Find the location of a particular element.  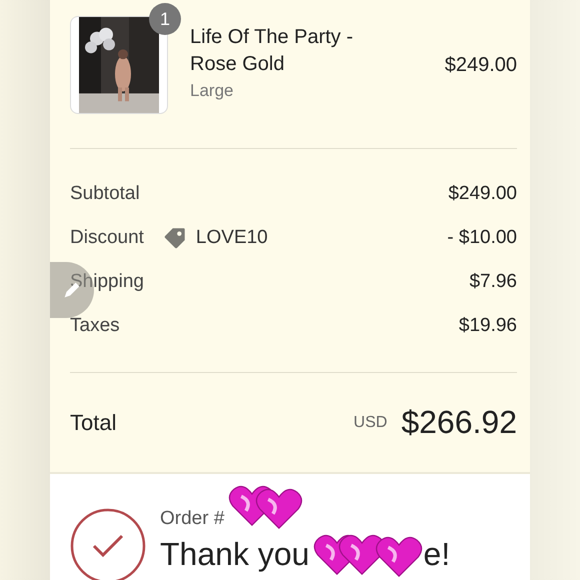

total-label: Total is located at coordinates (93, 423).